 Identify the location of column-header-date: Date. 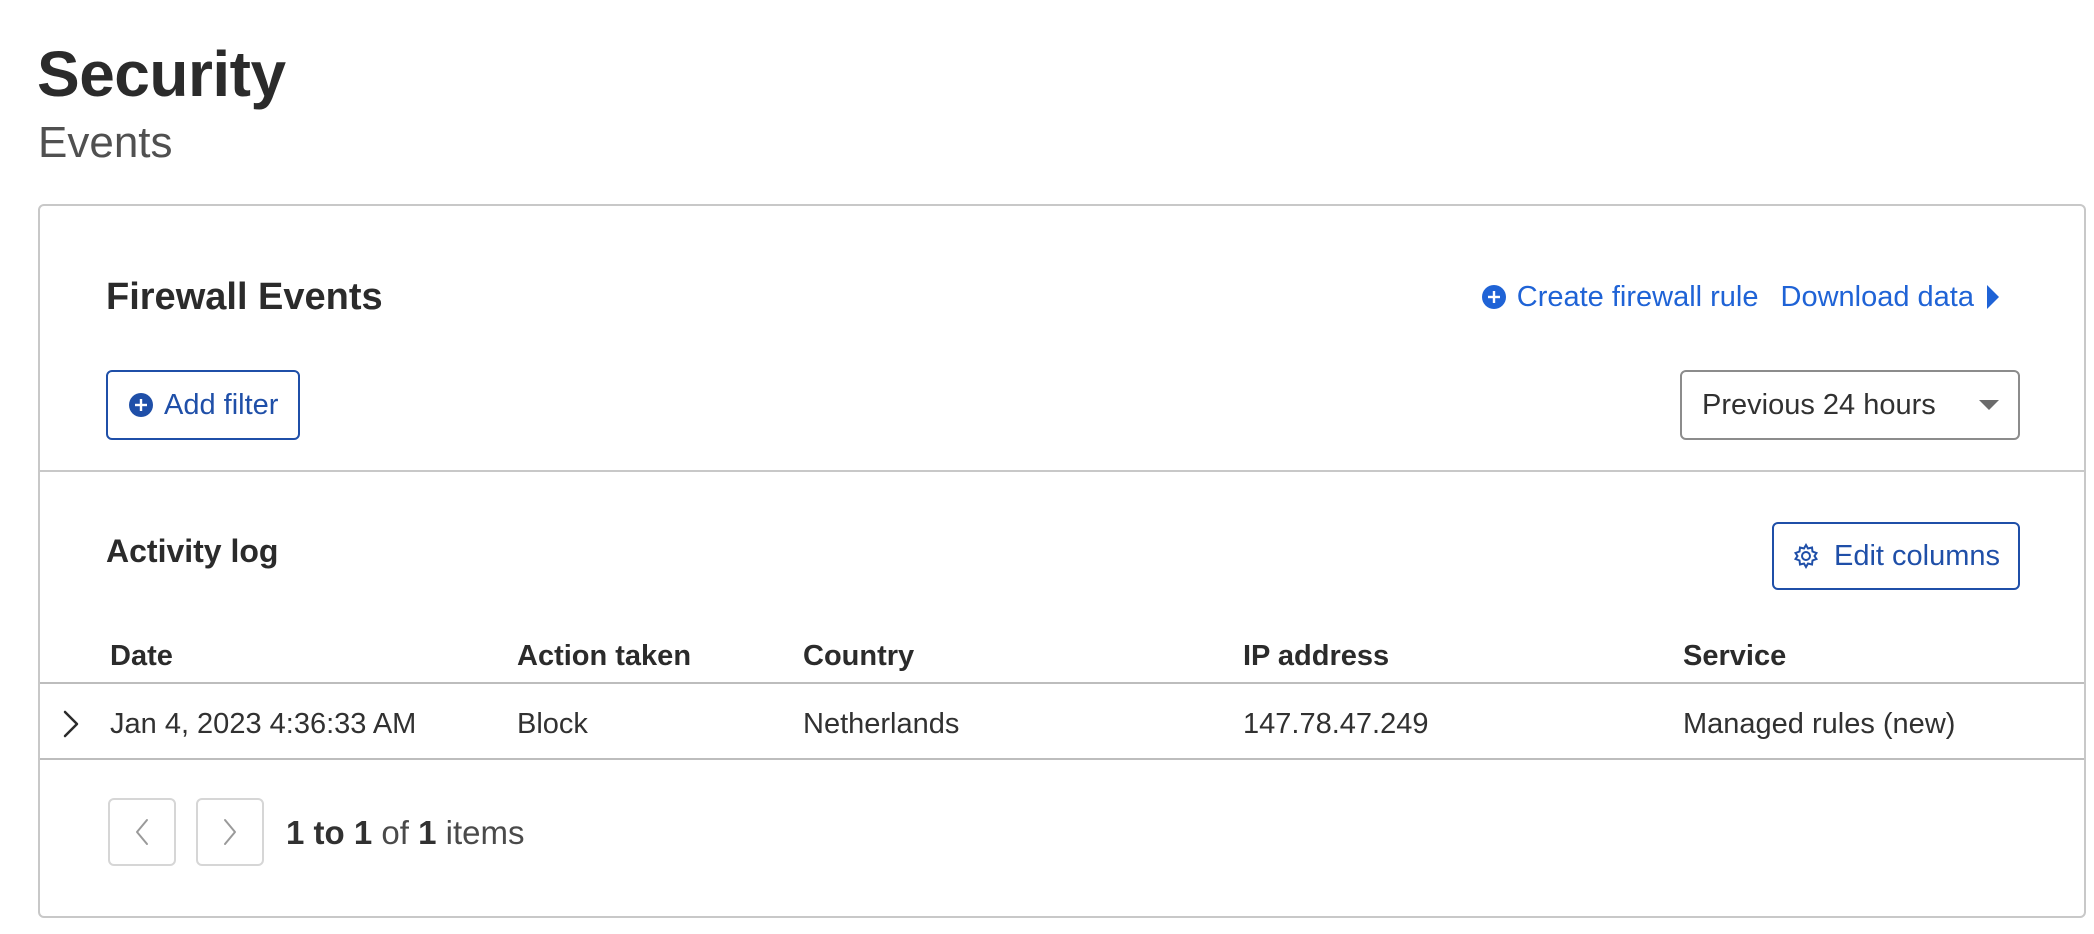
(141, 656).